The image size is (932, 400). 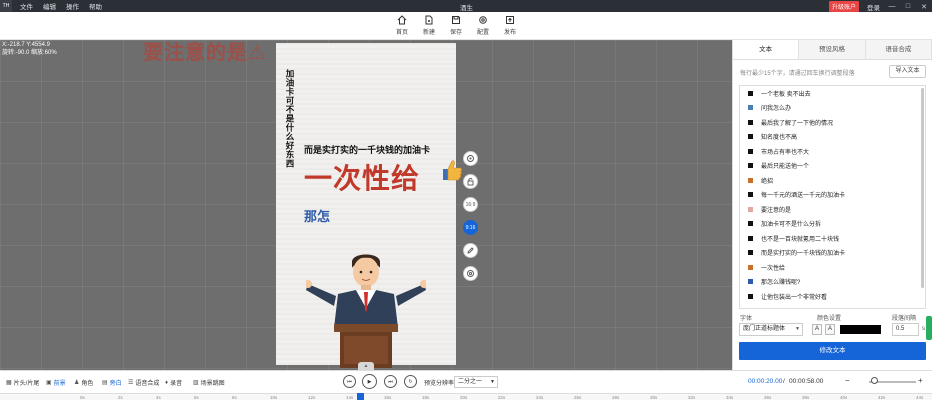 I want to click on tab-text: 文本, so click(x=766, y=49).